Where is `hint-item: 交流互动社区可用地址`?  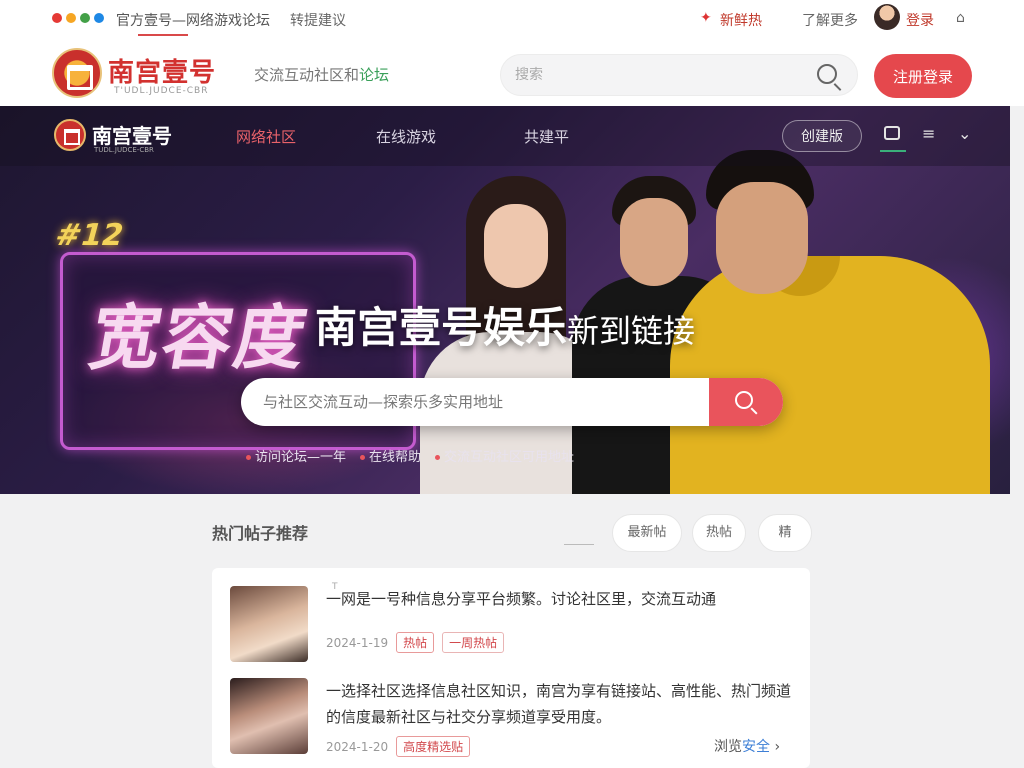 hint-item: 交流互动社区可用地址 is located at coordinates (504, 455).